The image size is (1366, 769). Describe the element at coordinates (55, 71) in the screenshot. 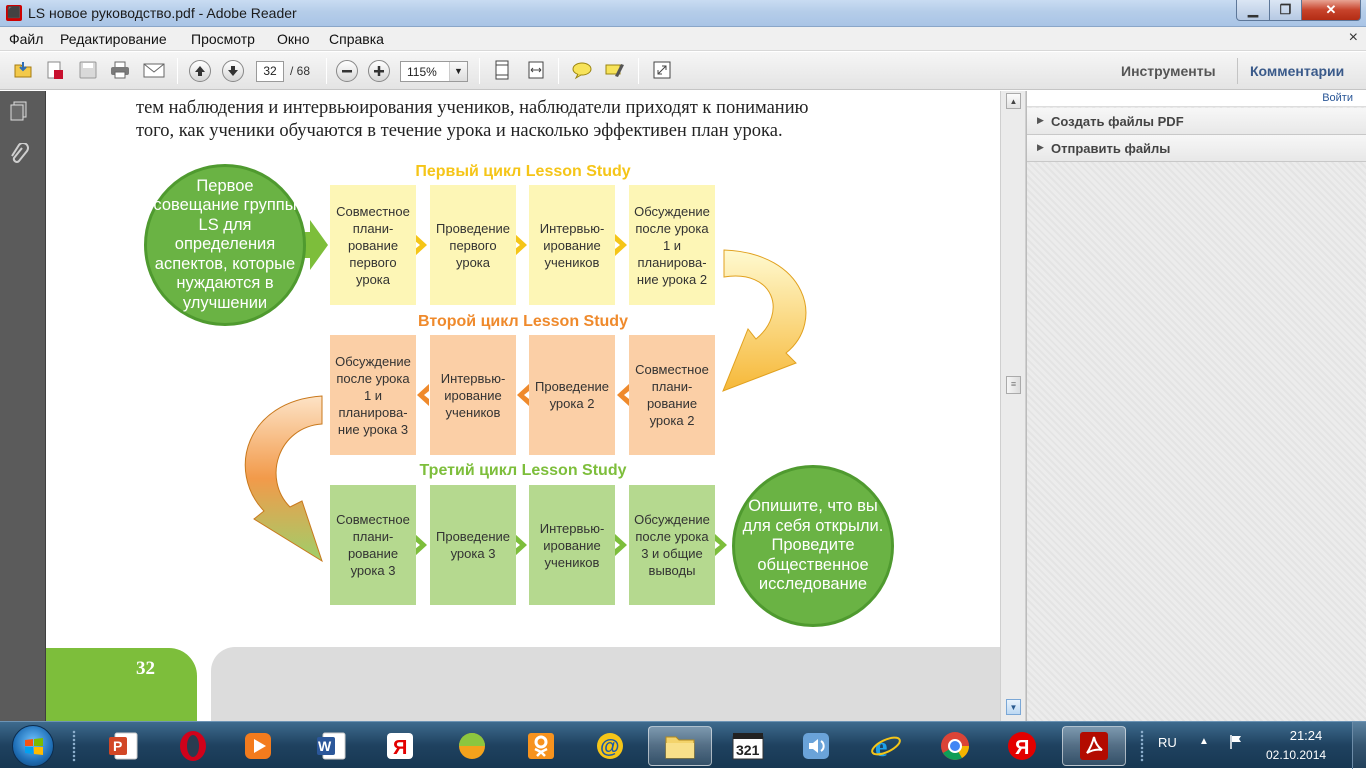

I see `create-pdf-icon` at that location.